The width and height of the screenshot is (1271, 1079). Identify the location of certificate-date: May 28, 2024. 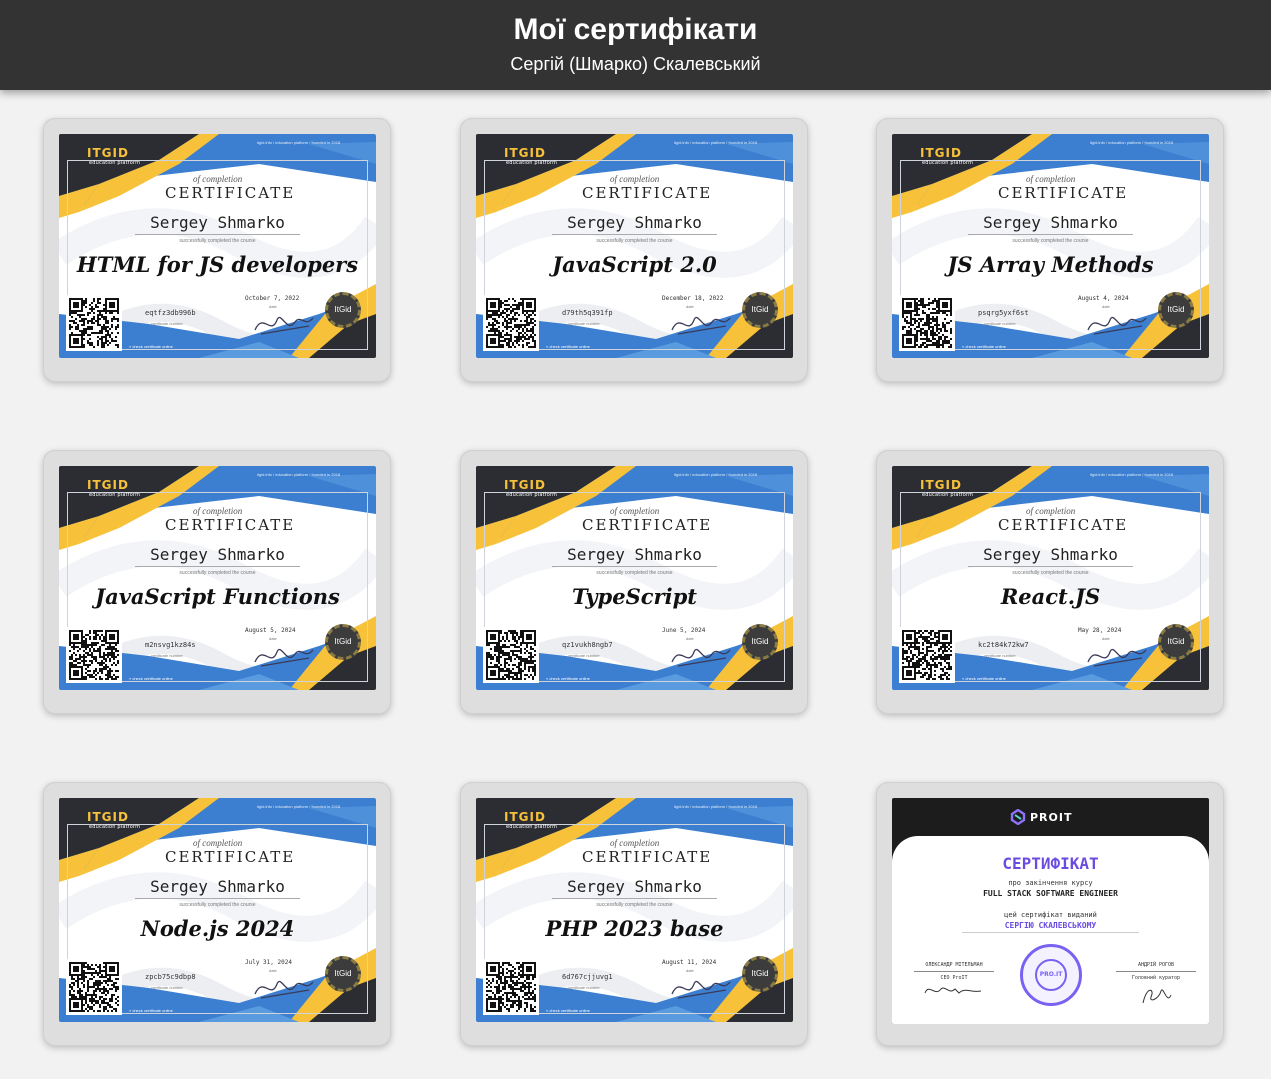
(1100, 630).